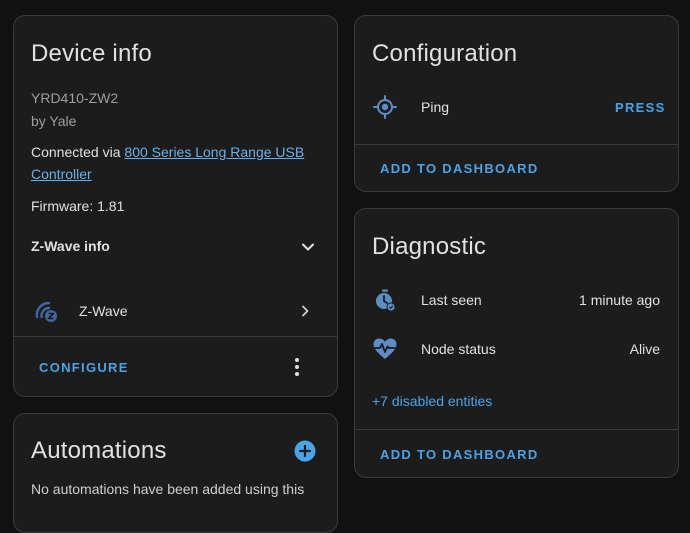 The height and width of the screenshot is (533, 690). Describe the element at coordinates (78, 206) in the screenshot. I see `firmware-version: Firmware: 1.81` at that location.